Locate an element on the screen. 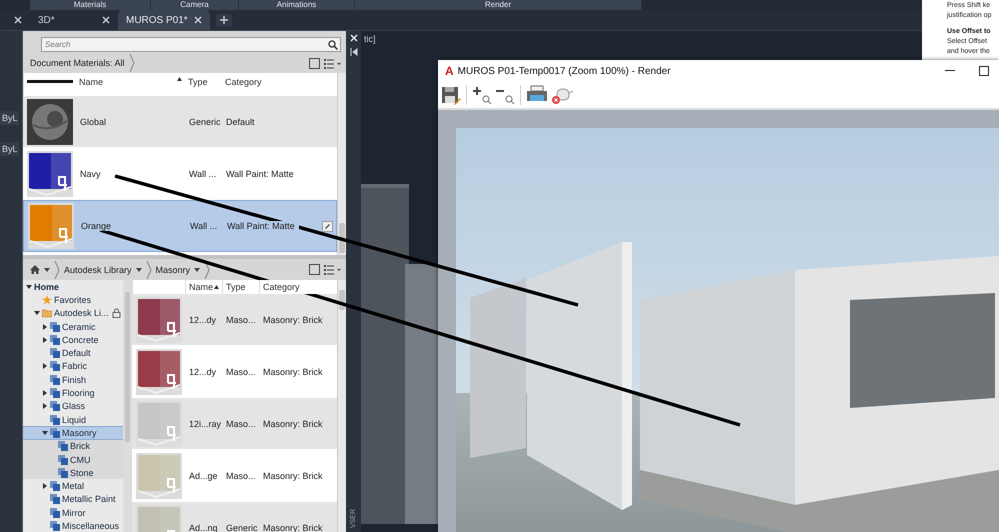 Image resolution: width=999 pixels, height=532 pixels. tree-item: Mirror is located at coordinates (73, 513).